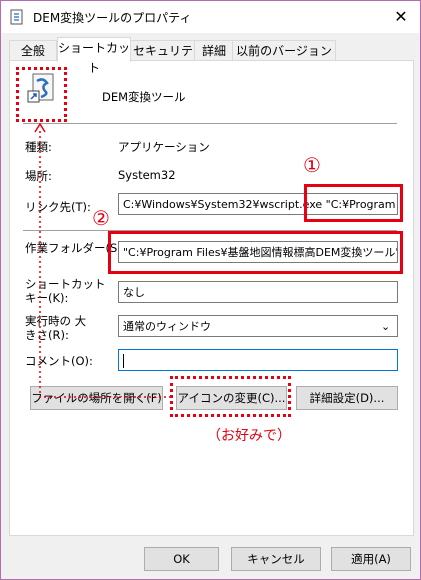  Describe the element at coordinates (38, 147) in the screenshot. I see `type-label: 種類:` at that location.